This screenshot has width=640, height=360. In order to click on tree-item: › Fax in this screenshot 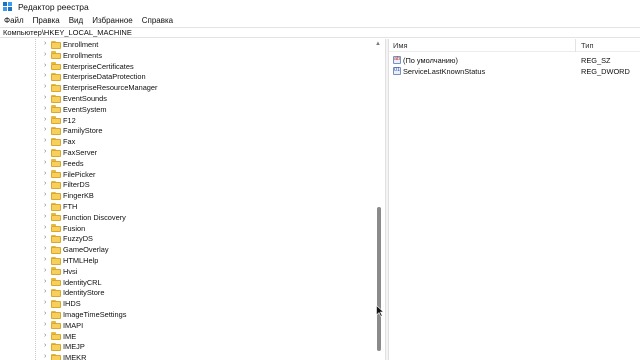, I will do `click(186, 141)`.